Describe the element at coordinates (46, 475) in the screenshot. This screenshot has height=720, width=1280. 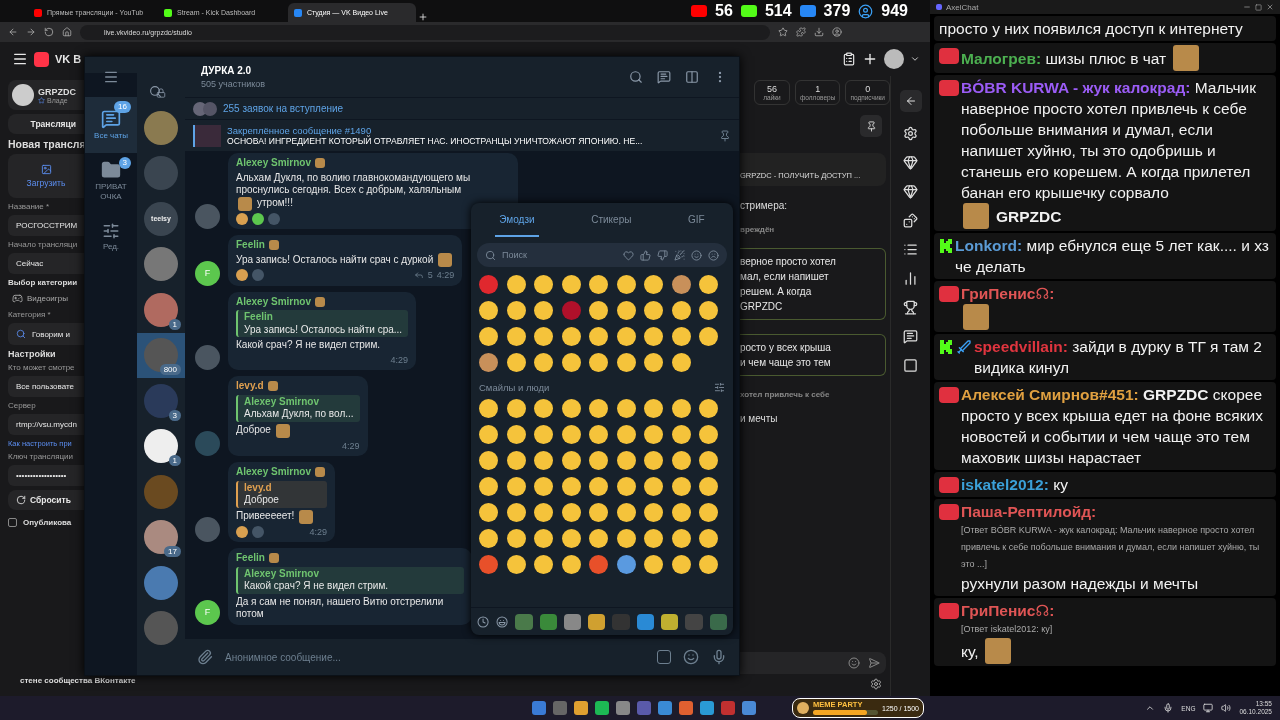
I see `input-field: ••••••••••••••••••` at that location.